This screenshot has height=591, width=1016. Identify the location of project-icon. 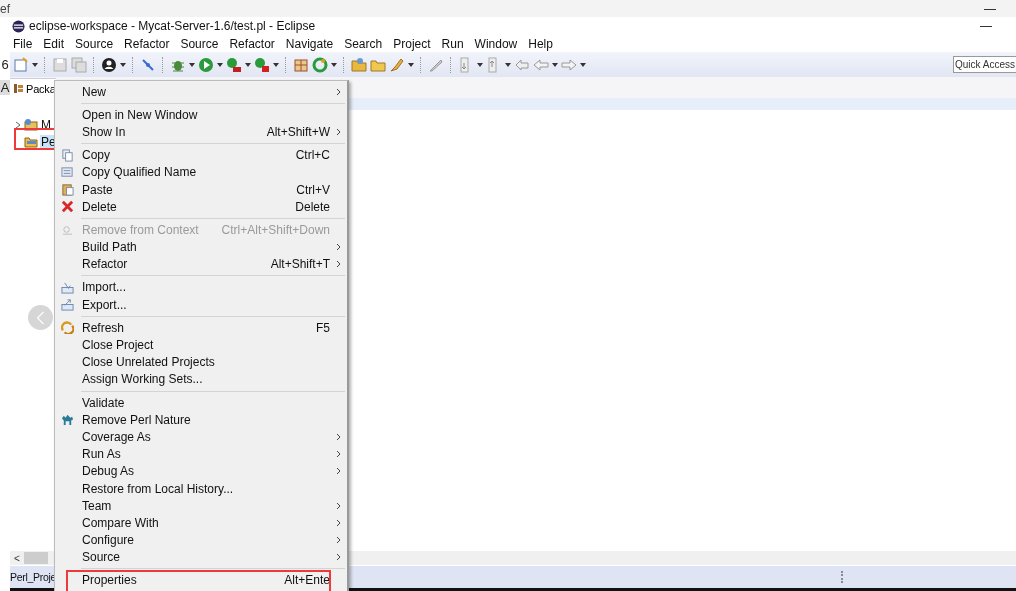
(31, 124).